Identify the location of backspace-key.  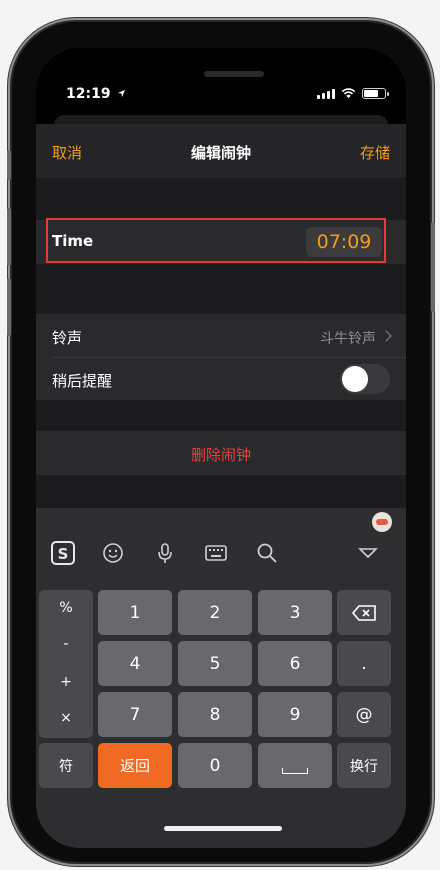
(364, 612).